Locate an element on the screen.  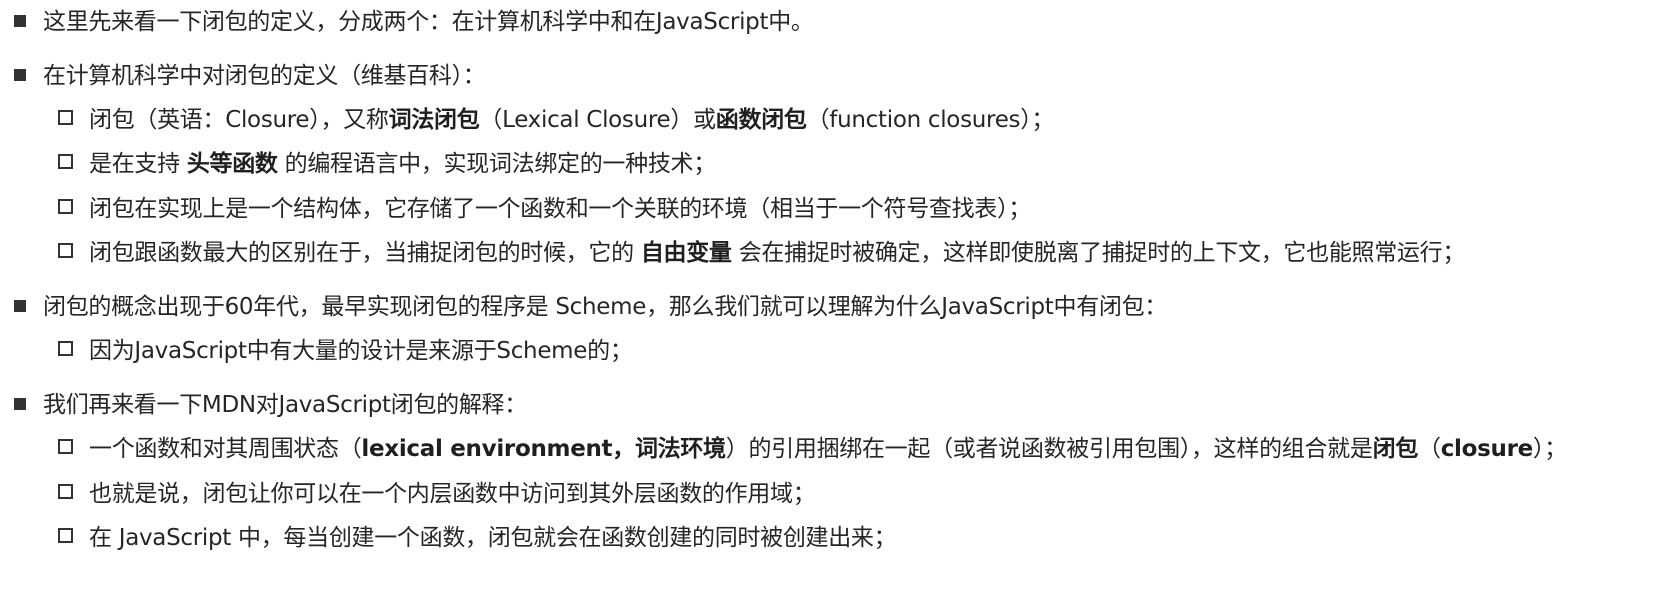
text-segment: （ is located at coordinates (1429, 449).